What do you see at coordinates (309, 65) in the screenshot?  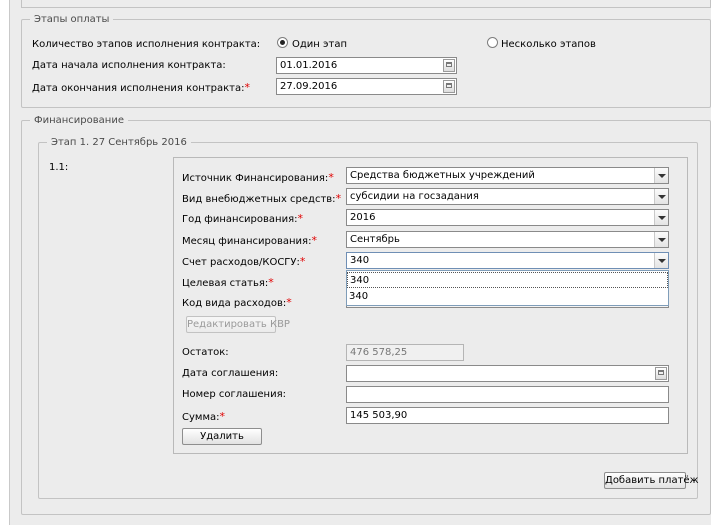 I see `start-date-value: 01.01.2016` at bounding box center [309, 65].